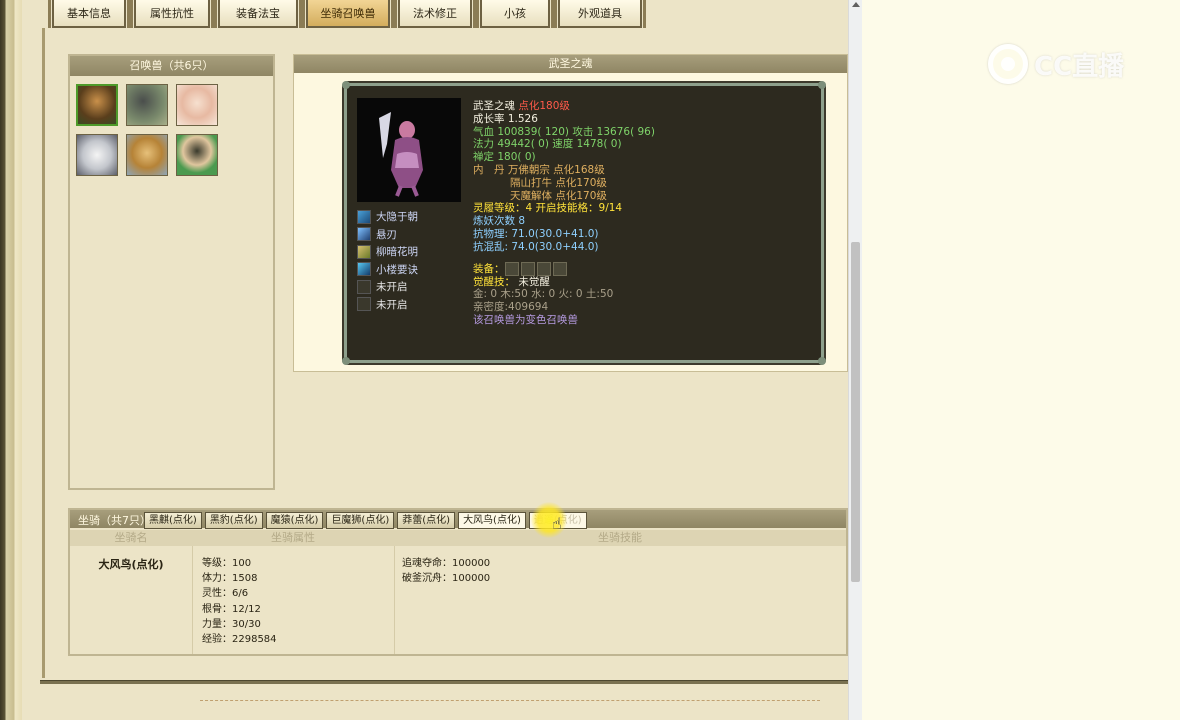  I want to click on tab-basic-info: 基本信息, so click(89, 14).